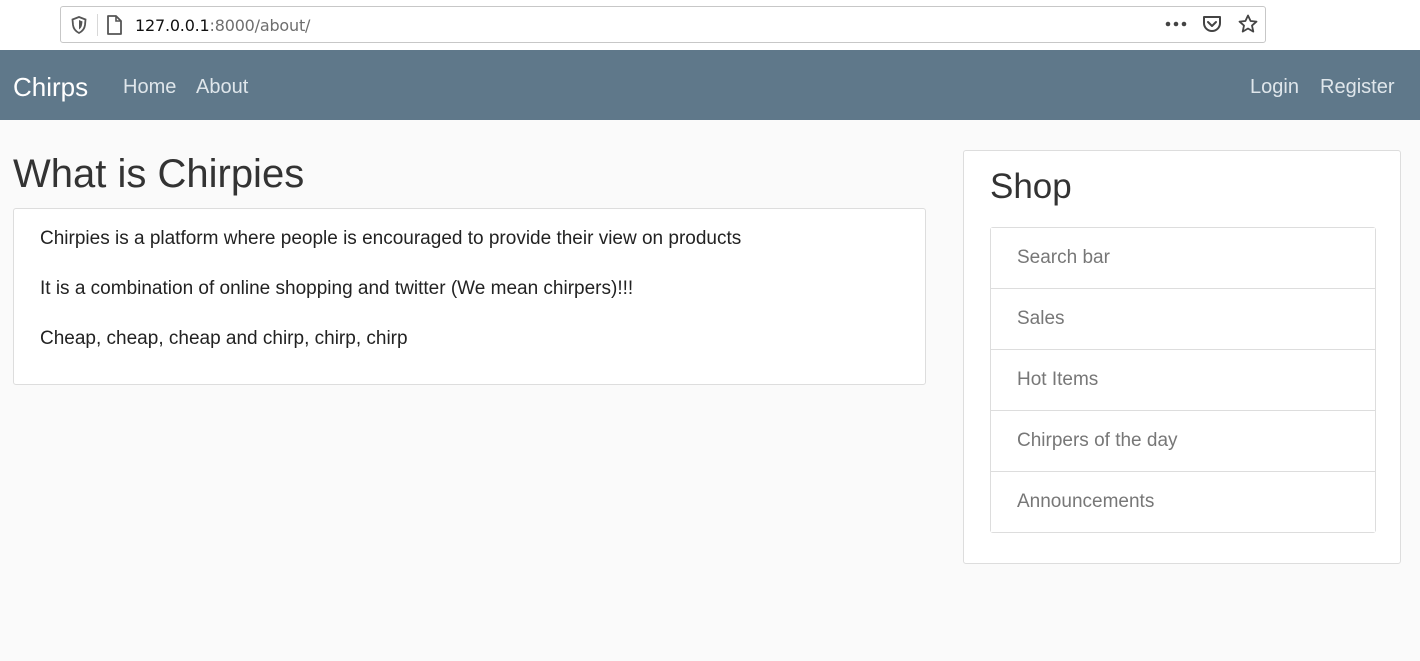 The height and width of the screenshot is (661, 1420). What do you see at coordinates (260, 25) in the screenshot?
I see `url-path: :8000/about/` at bounding box center [260, 25].